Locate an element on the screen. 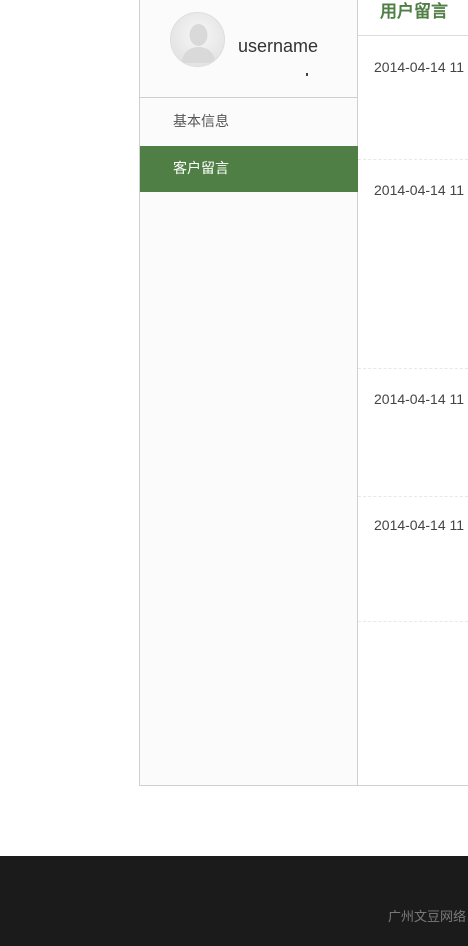 The height and width of the screenshot is (946, 468). user-profile: username is located at coordinates (248, 49).